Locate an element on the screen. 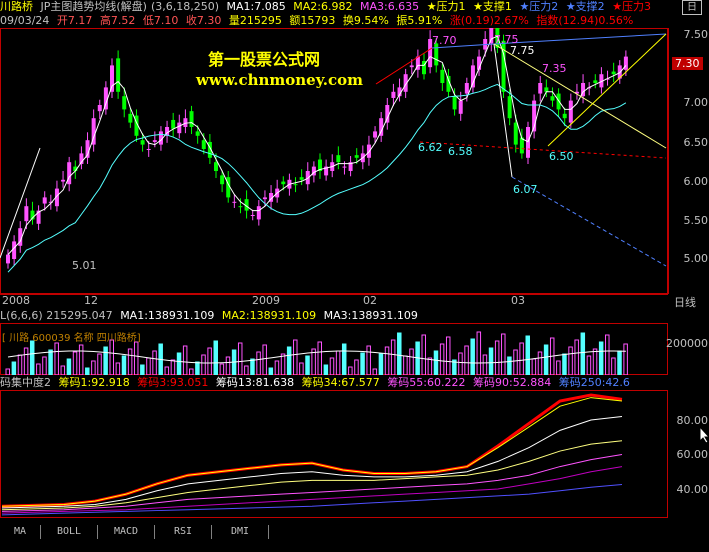 This screenshot has height=552, width=709. tab-dmi: DMI is located at coordinates (240, 532).